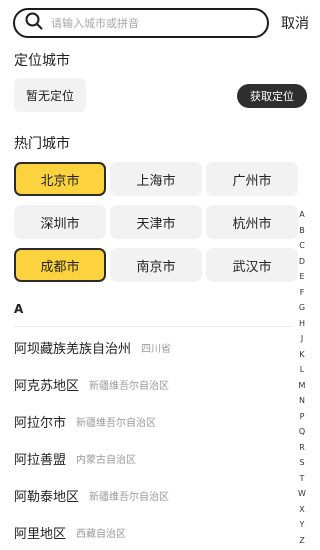 Image resolution: width=320 pixels, height=550 pixels. Describe the element at coordinates (302, 262) in the screenshot. I see `index-letter: D` at that location.